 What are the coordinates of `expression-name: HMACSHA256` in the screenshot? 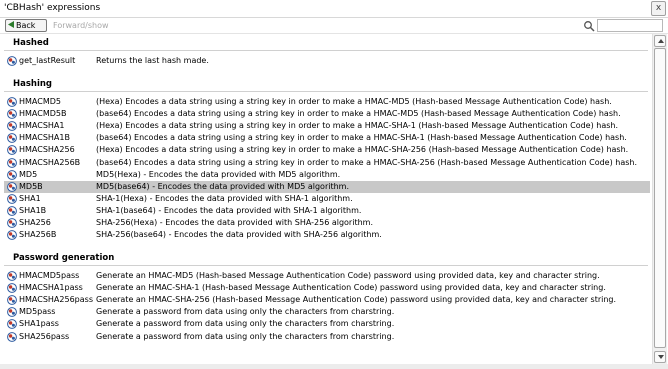 It's located at (47, 150).